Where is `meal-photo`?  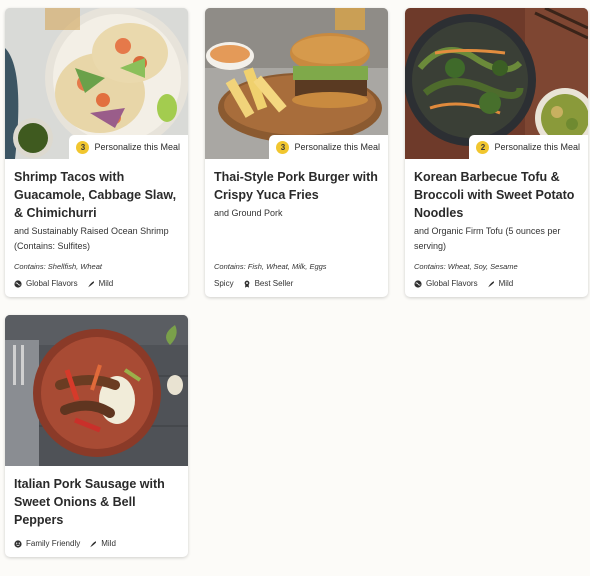 meal-photo is located at coordinates (96, 390).